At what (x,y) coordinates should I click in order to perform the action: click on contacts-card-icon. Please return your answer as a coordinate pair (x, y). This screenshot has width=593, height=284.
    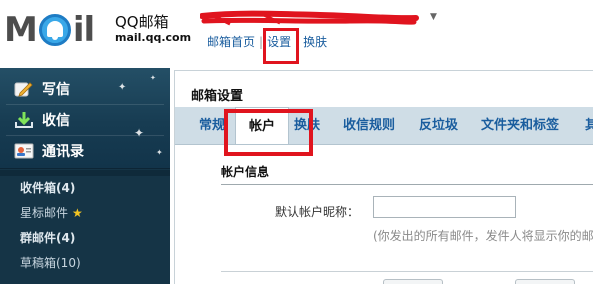
    Looking at the image, I should click on (24, 151).